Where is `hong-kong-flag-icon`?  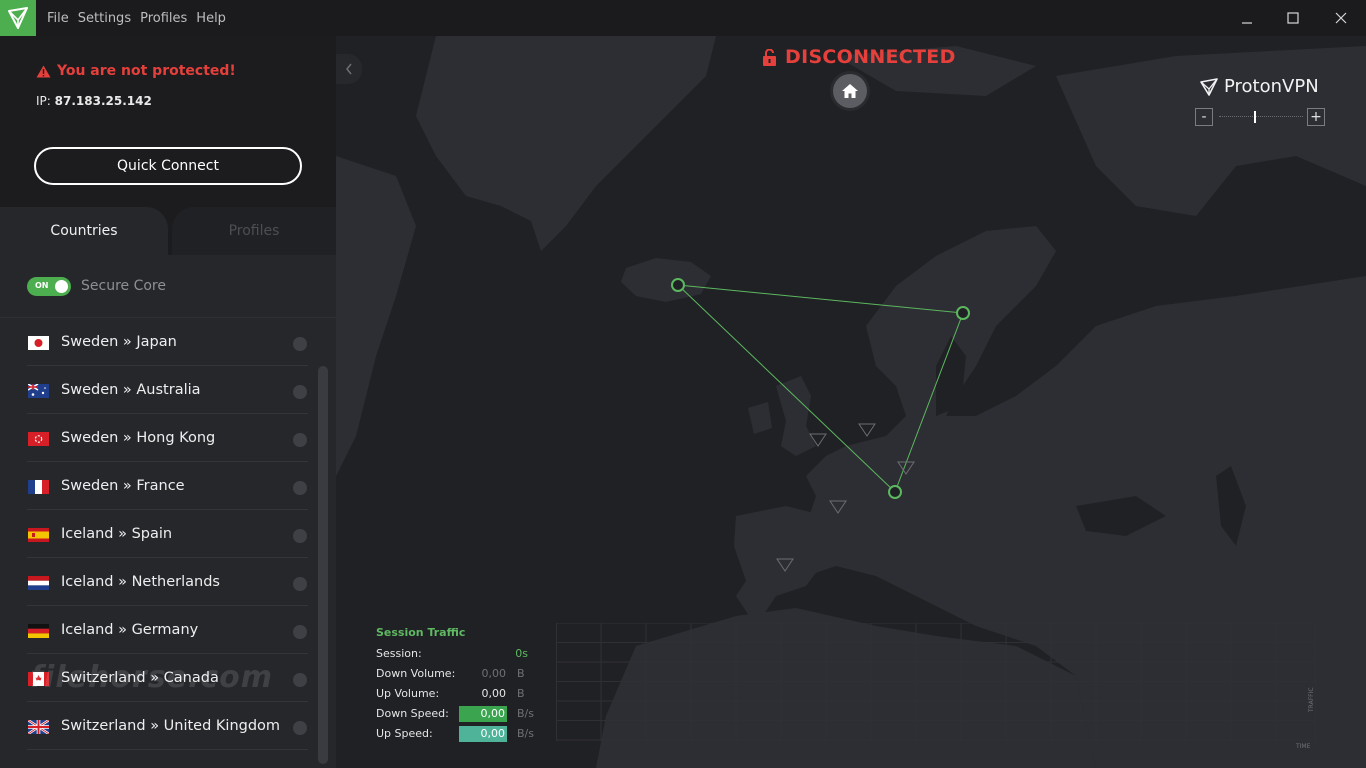
hong-kong-flag-icon is located at coordinates (38, 439).